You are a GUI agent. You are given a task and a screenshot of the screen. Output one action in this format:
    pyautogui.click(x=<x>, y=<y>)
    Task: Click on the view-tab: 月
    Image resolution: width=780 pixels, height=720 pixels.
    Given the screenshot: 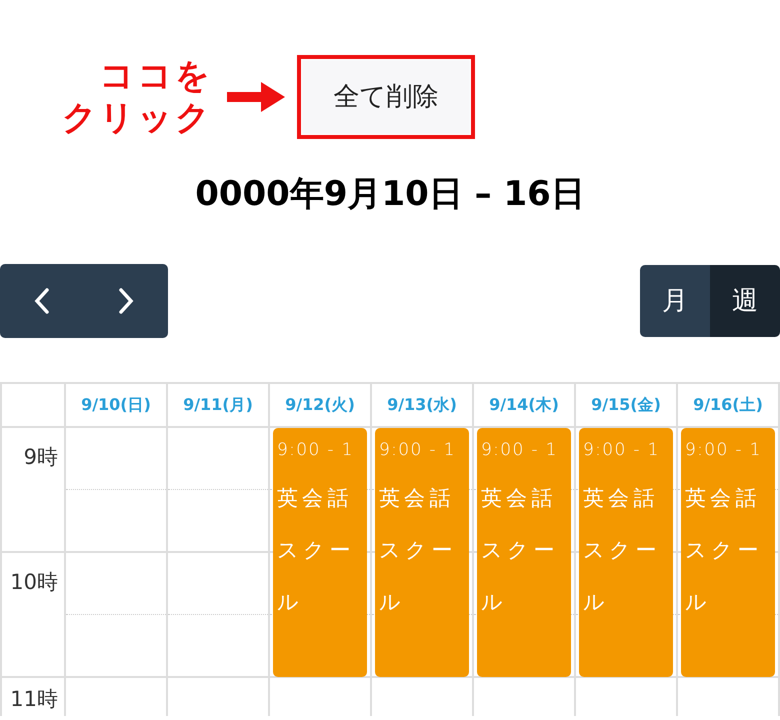 What is the action you would take?
    pyautogui.click(x=675, y=301)
    